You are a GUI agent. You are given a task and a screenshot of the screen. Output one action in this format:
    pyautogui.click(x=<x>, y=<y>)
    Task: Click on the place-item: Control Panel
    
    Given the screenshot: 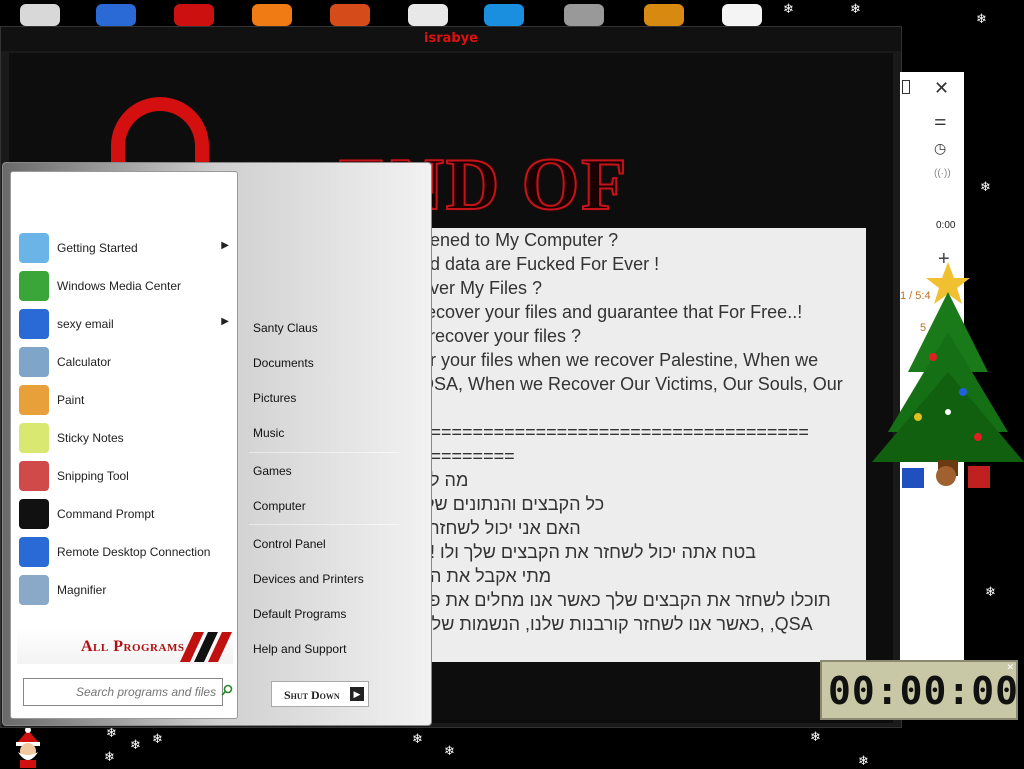 What is the action you would take?
    pyautogui.click(x=289, y=544)
    